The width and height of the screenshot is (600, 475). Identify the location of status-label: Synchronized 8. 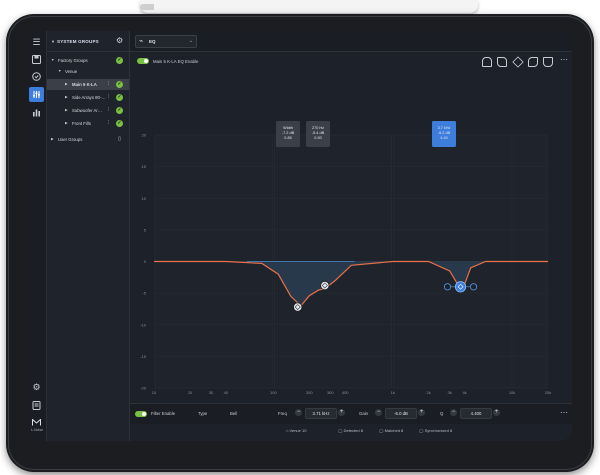
(438, 430).